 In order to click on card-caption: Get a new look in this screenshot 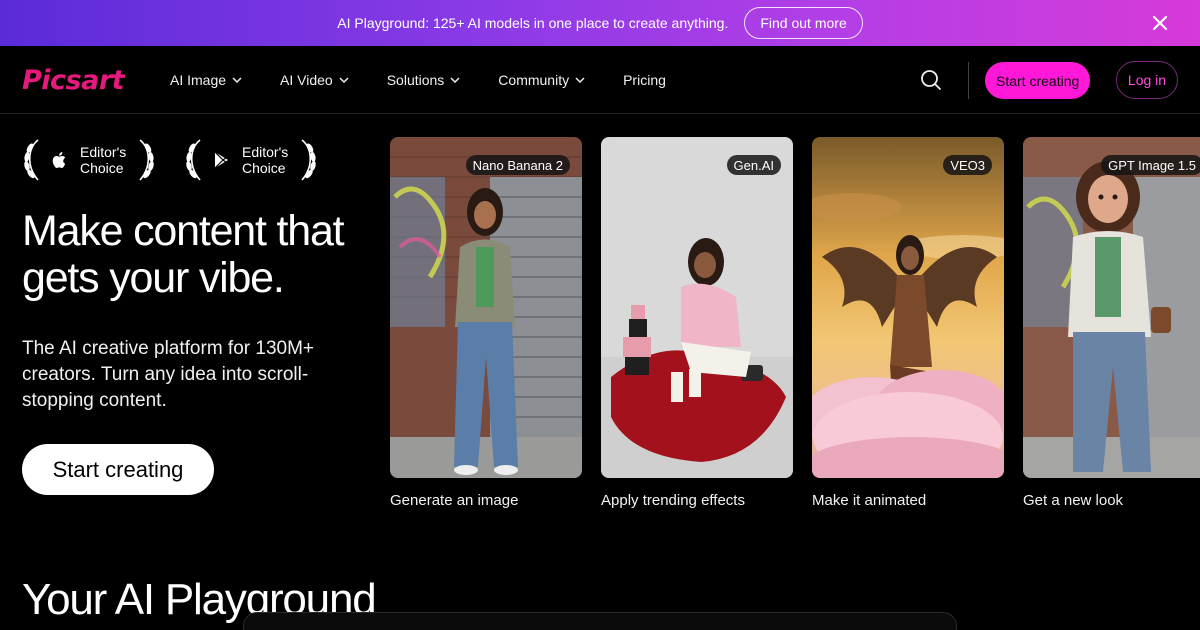, I will do `click(1073, 500)`.